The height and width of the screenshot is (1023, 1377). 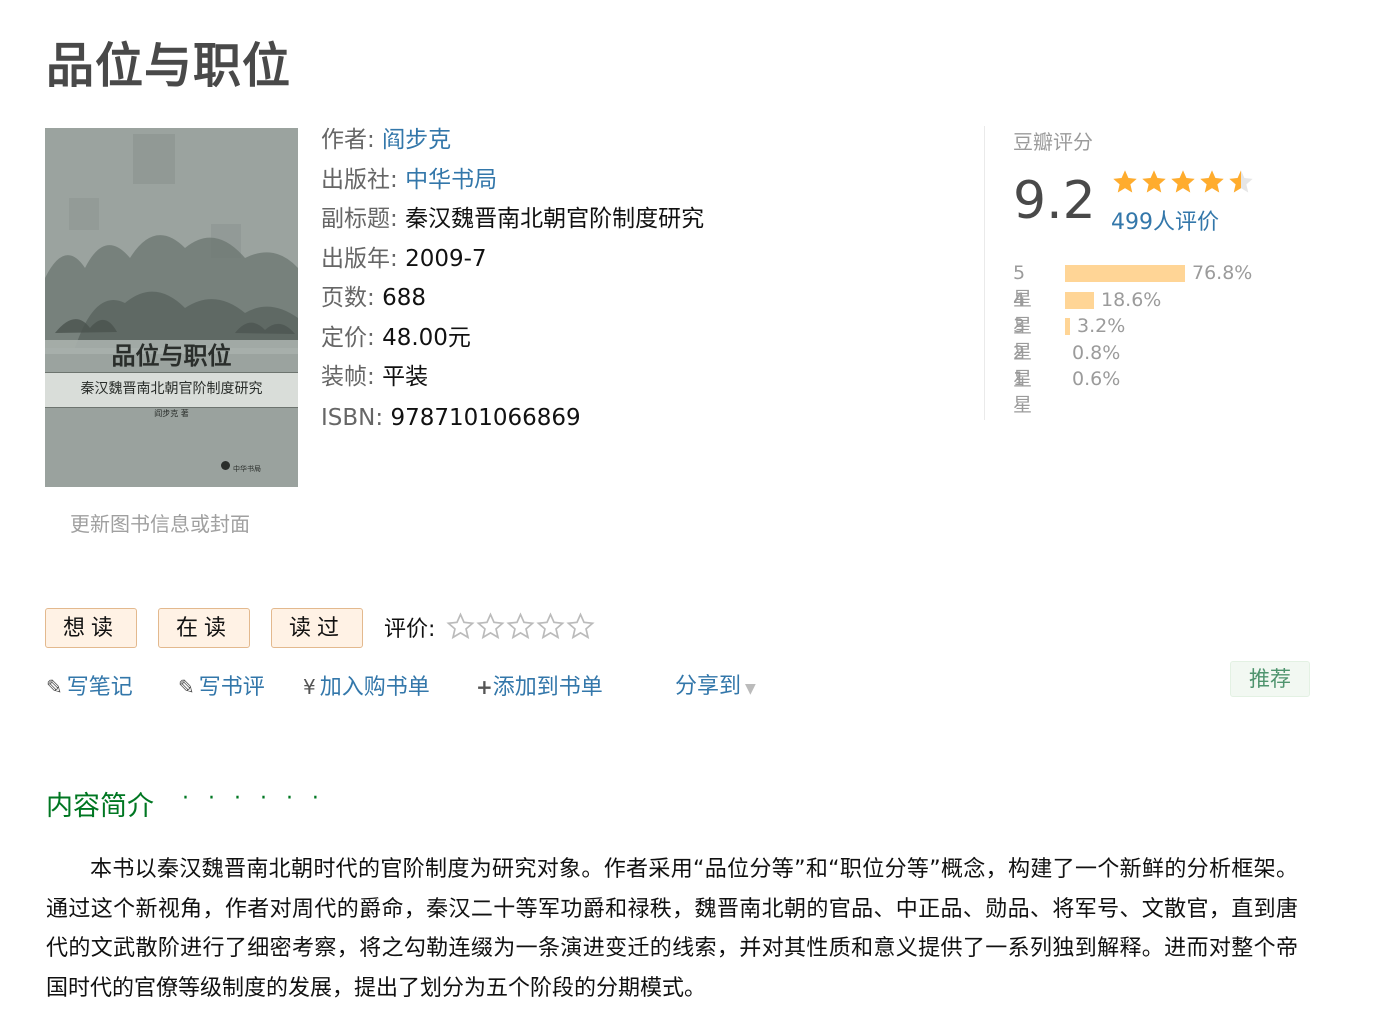 What do you see at coordinates (1101, 326) in the screenshot?
I see `rating-percent: 3.2%` at bounding box center [1101, 326].